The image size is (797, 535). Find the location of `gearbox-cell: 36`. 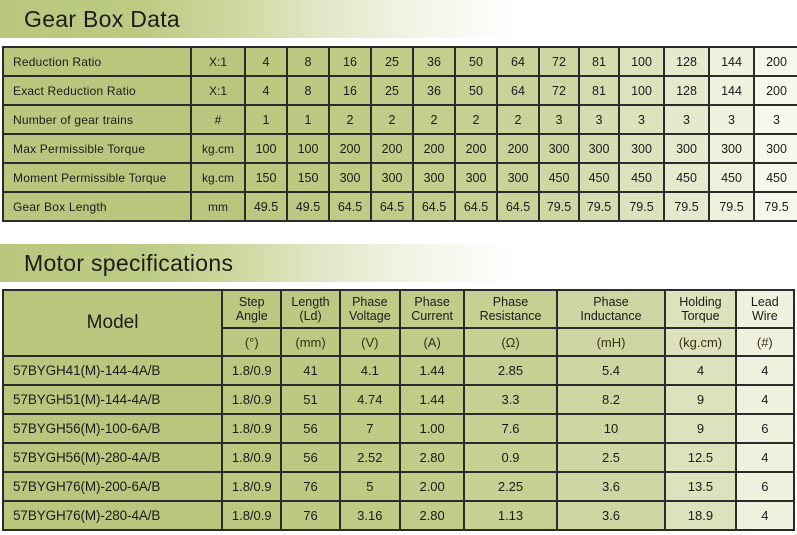

gearbox-cell: 36 is located at coordinates (434, 90).